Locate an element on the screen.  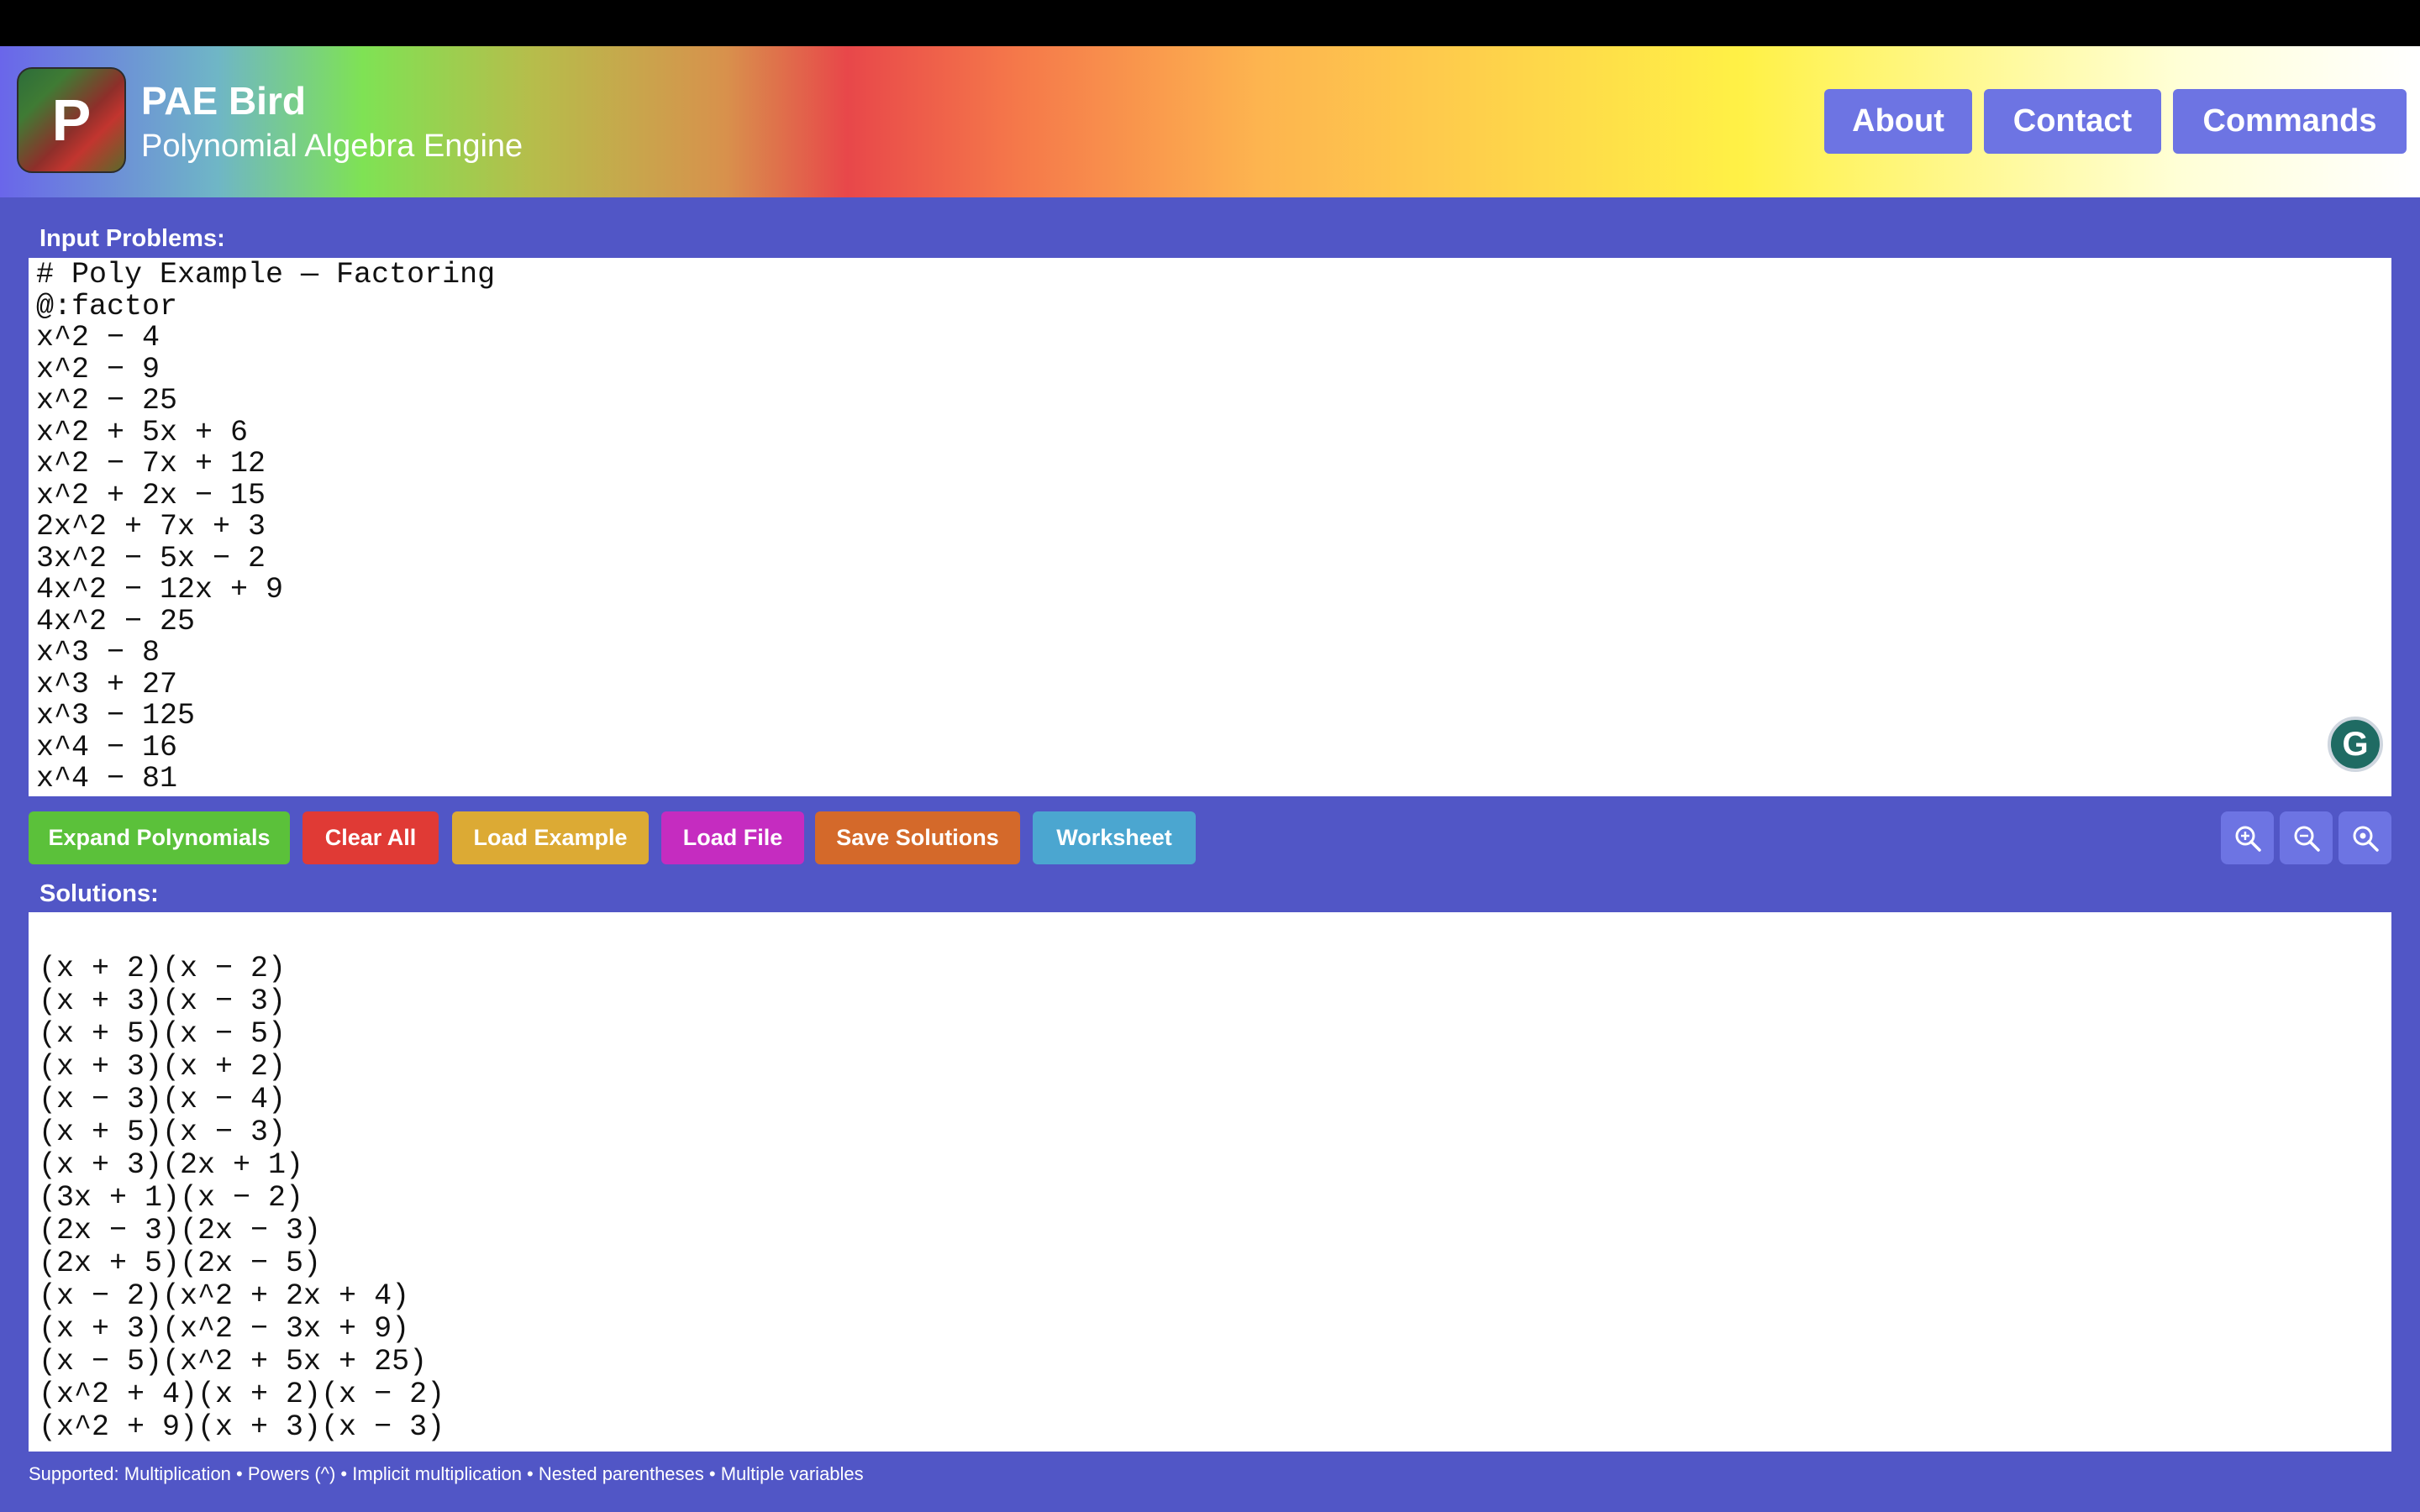
input-line: # Poly Example — Factoring is located at coordinates (266, 274).